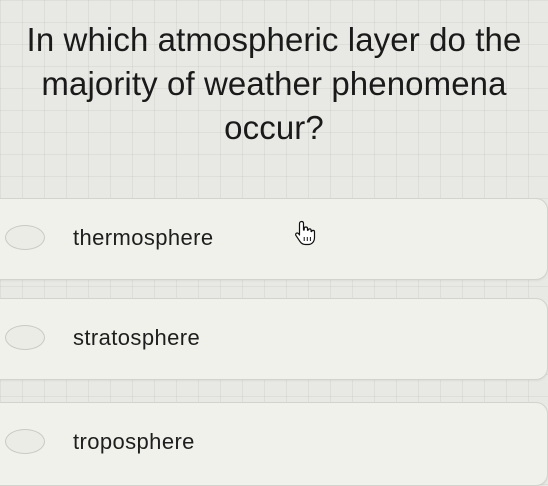  What do you see at coordinates (143, 237) in the screenshot?
I see `option-label: thermosphere` at bounding box center [143, 237].